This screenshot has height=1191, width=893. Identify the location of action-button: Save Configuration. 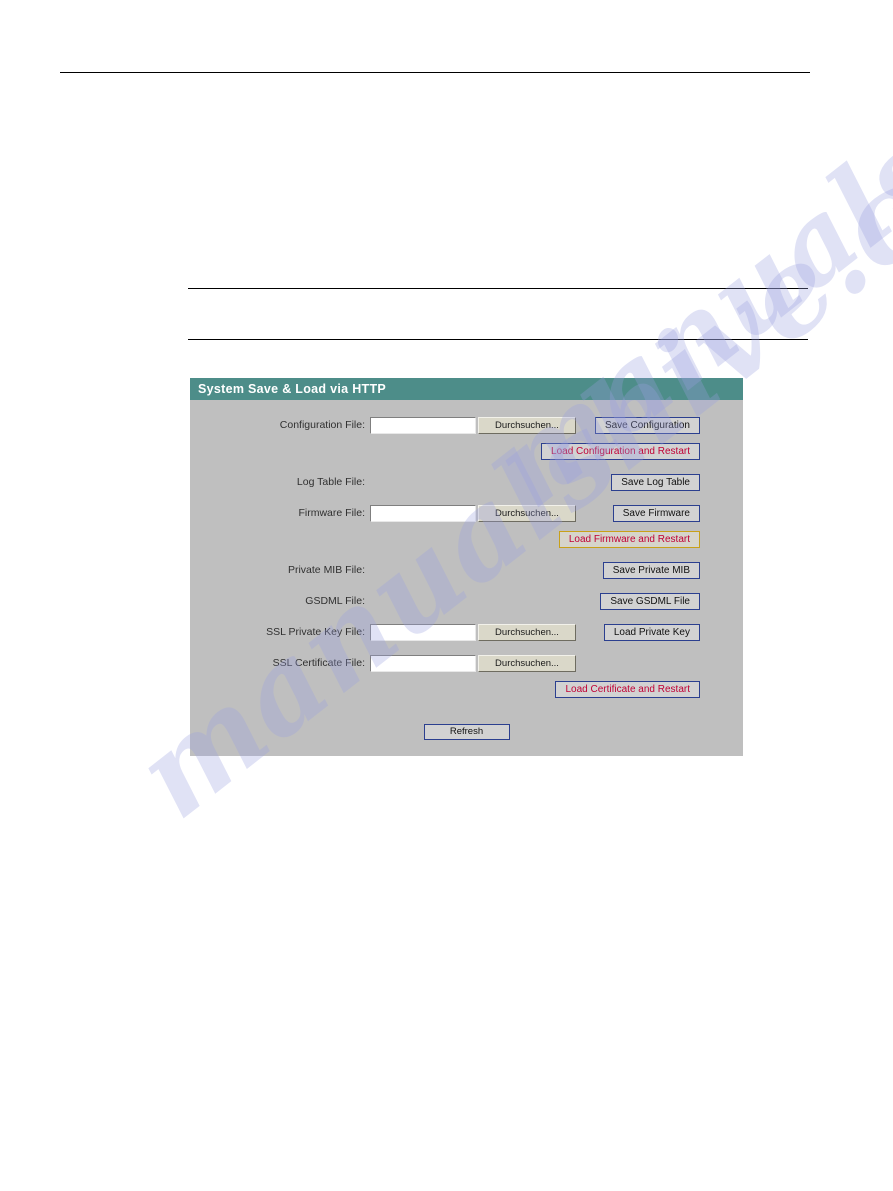
(647, 425).